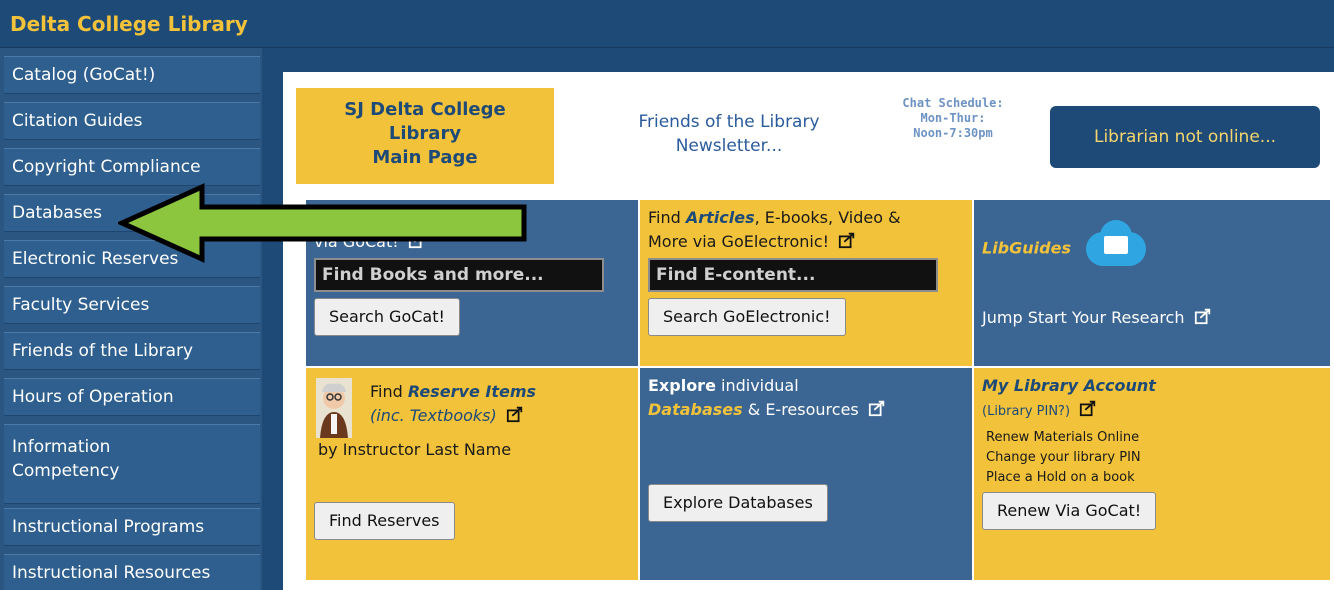  Describe the element at coordinates (1116, 243) in the screenshot. I see `cloud-search-icon` at that location.